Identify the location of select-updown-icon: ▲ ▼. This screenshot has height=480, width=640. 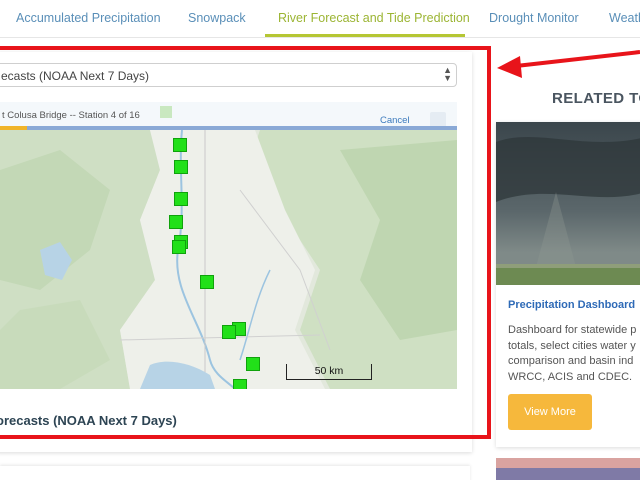
(447, 74).